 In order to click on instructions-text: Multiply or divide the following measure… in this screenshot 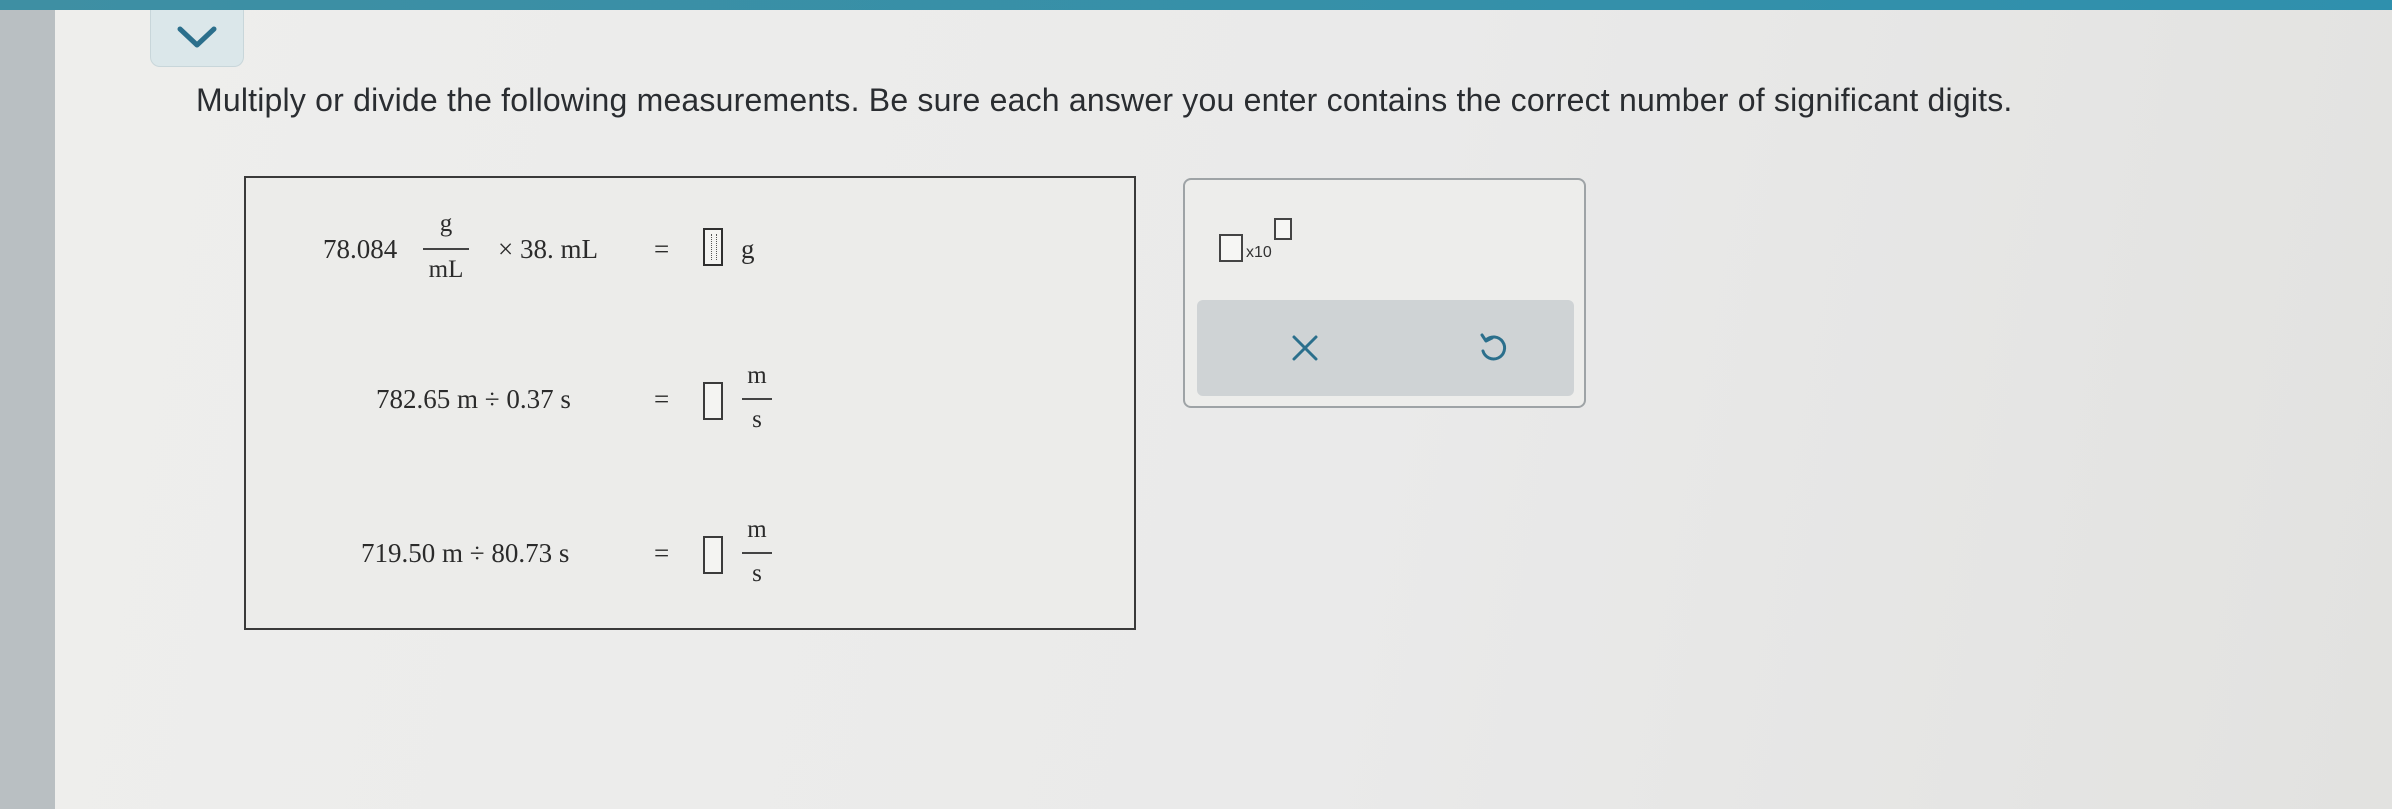, I will do `click(1104, 100)`.